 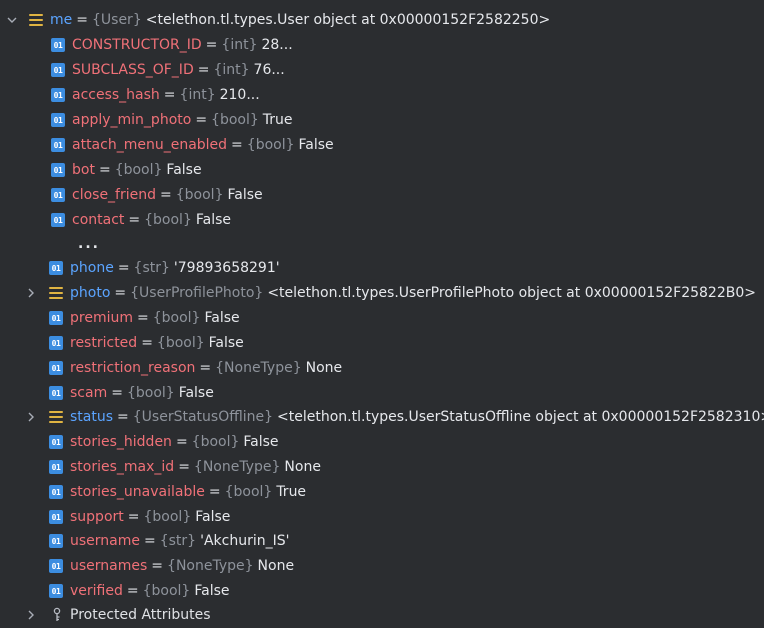 I want to click on tree-row-field: 01 restriction_reason = {NoneType} None, so click(x=382, y=368).